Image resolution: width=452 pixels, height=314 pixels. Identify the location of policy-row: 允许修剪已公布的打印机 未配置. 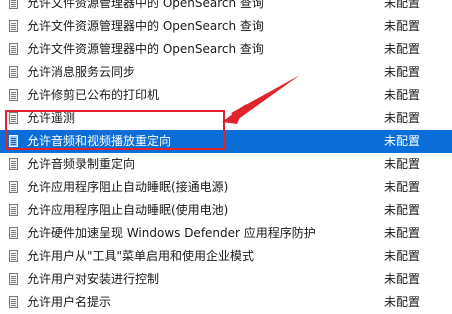
(226, 95).